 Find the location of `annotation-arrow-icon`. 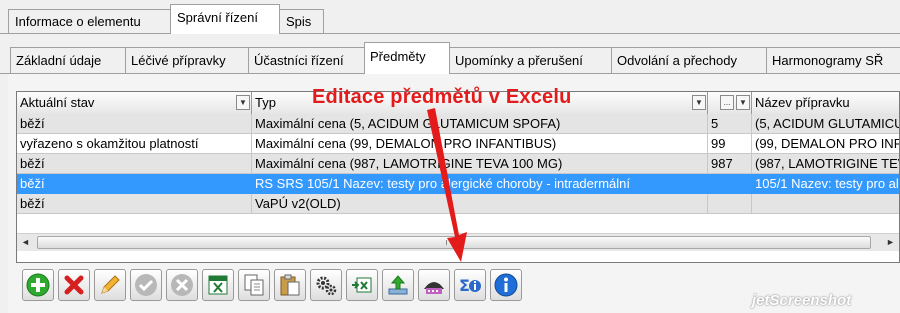

annotation-arrow-icon is located at coordinates (447, 185).